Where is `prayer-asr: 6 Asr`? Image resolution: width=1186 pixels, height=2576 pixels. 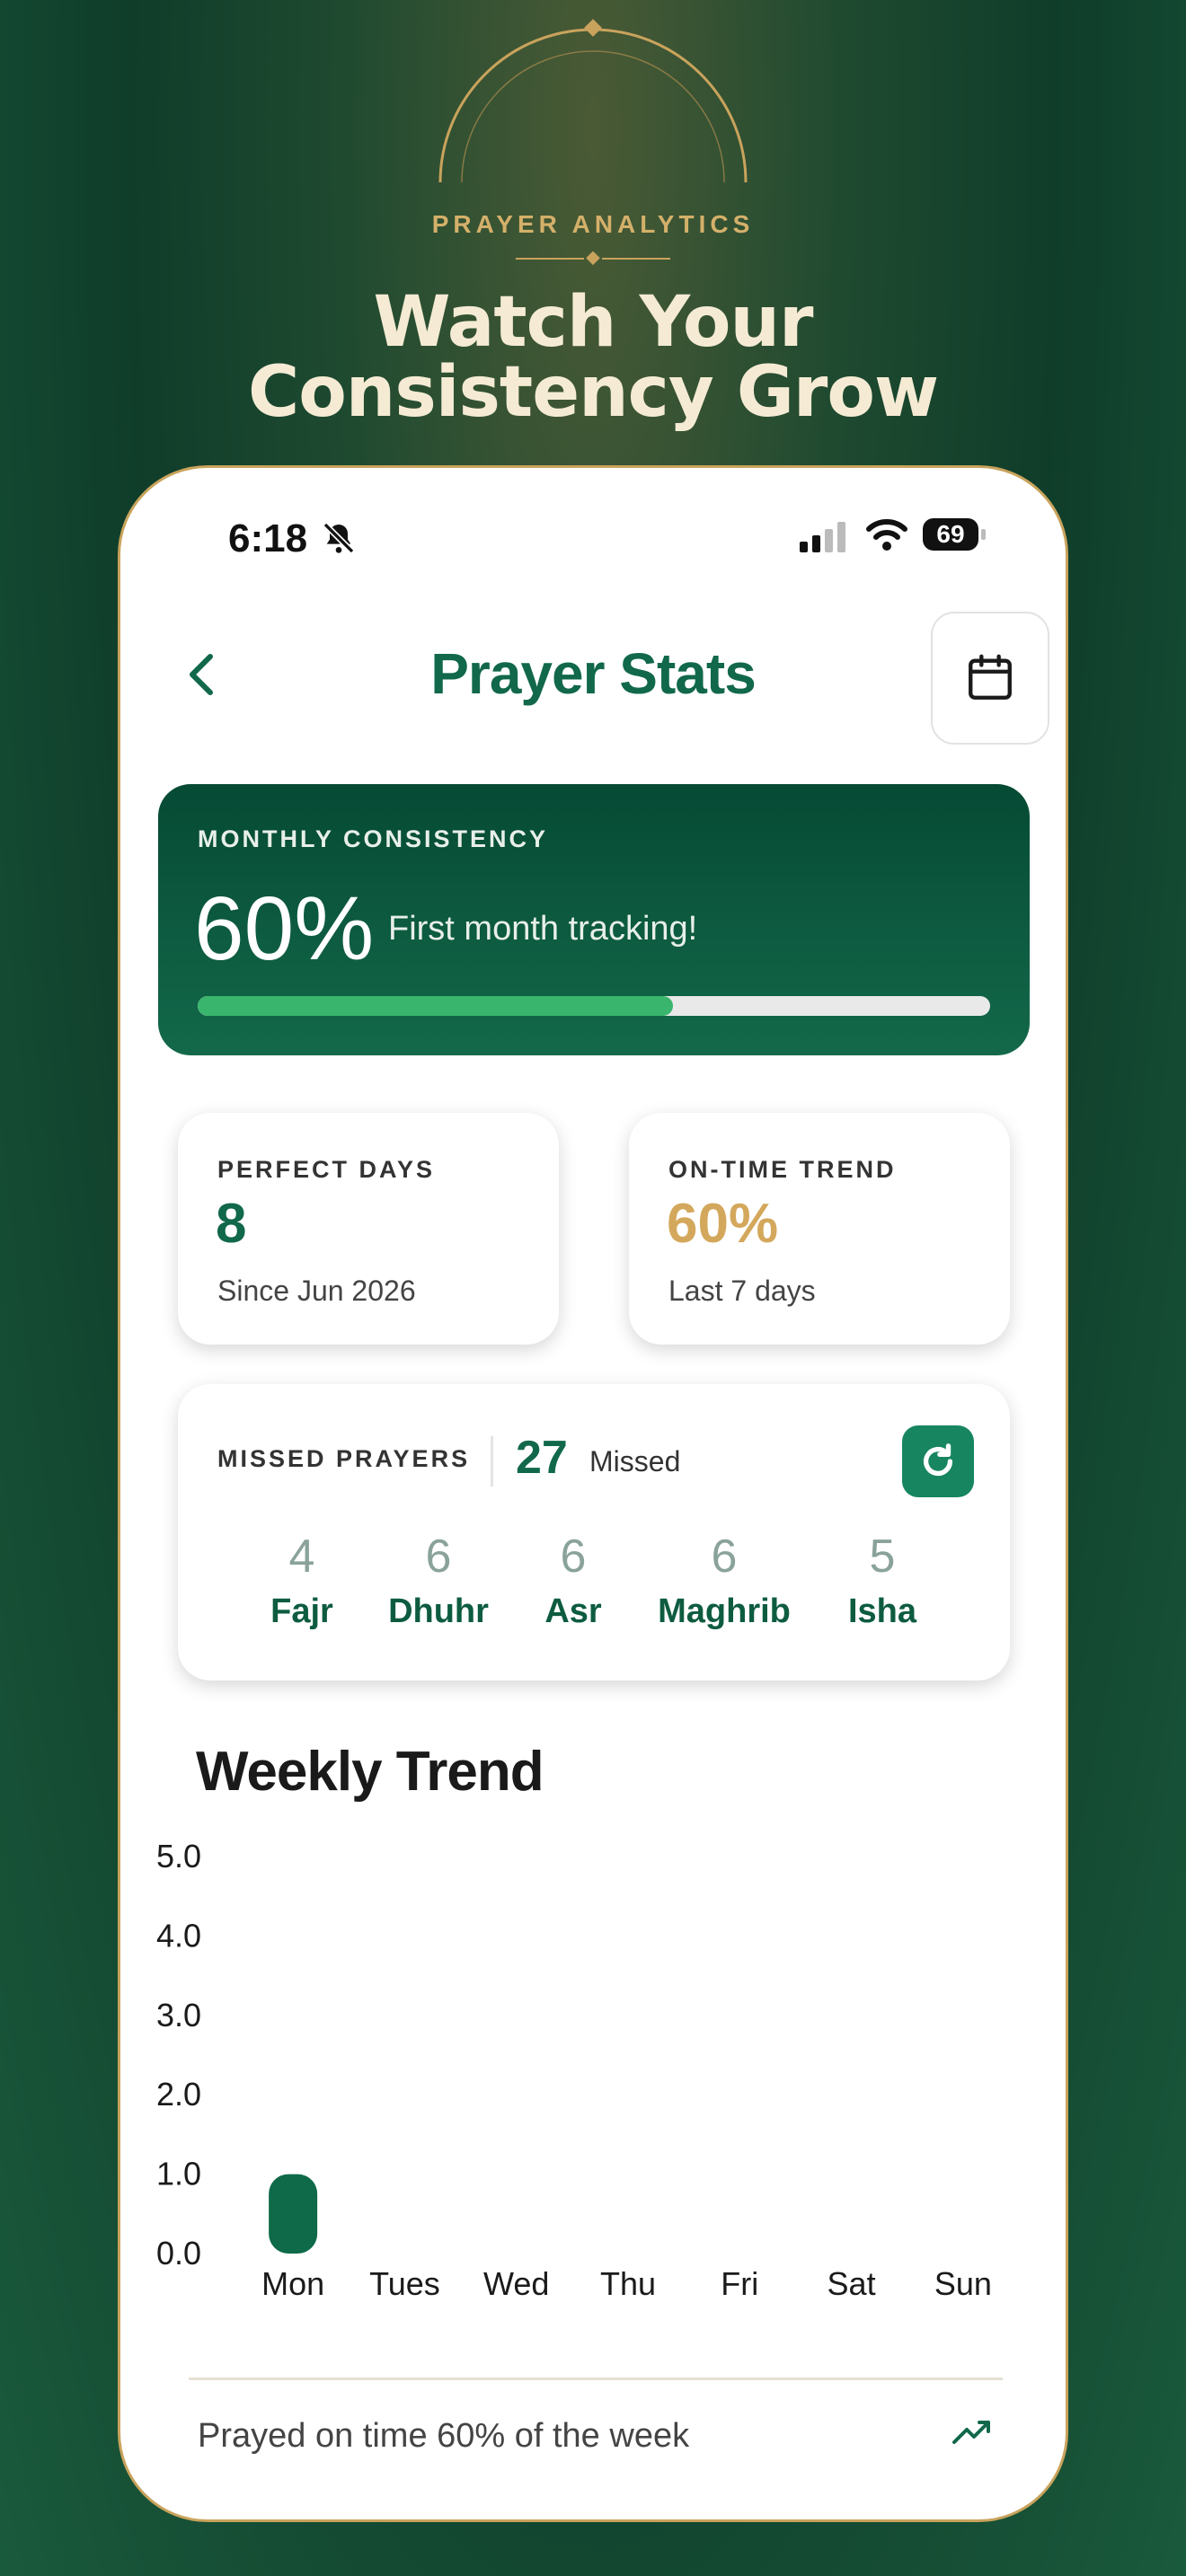
prayer-asr: 6 Asr is located at coordinates (572, 1580).